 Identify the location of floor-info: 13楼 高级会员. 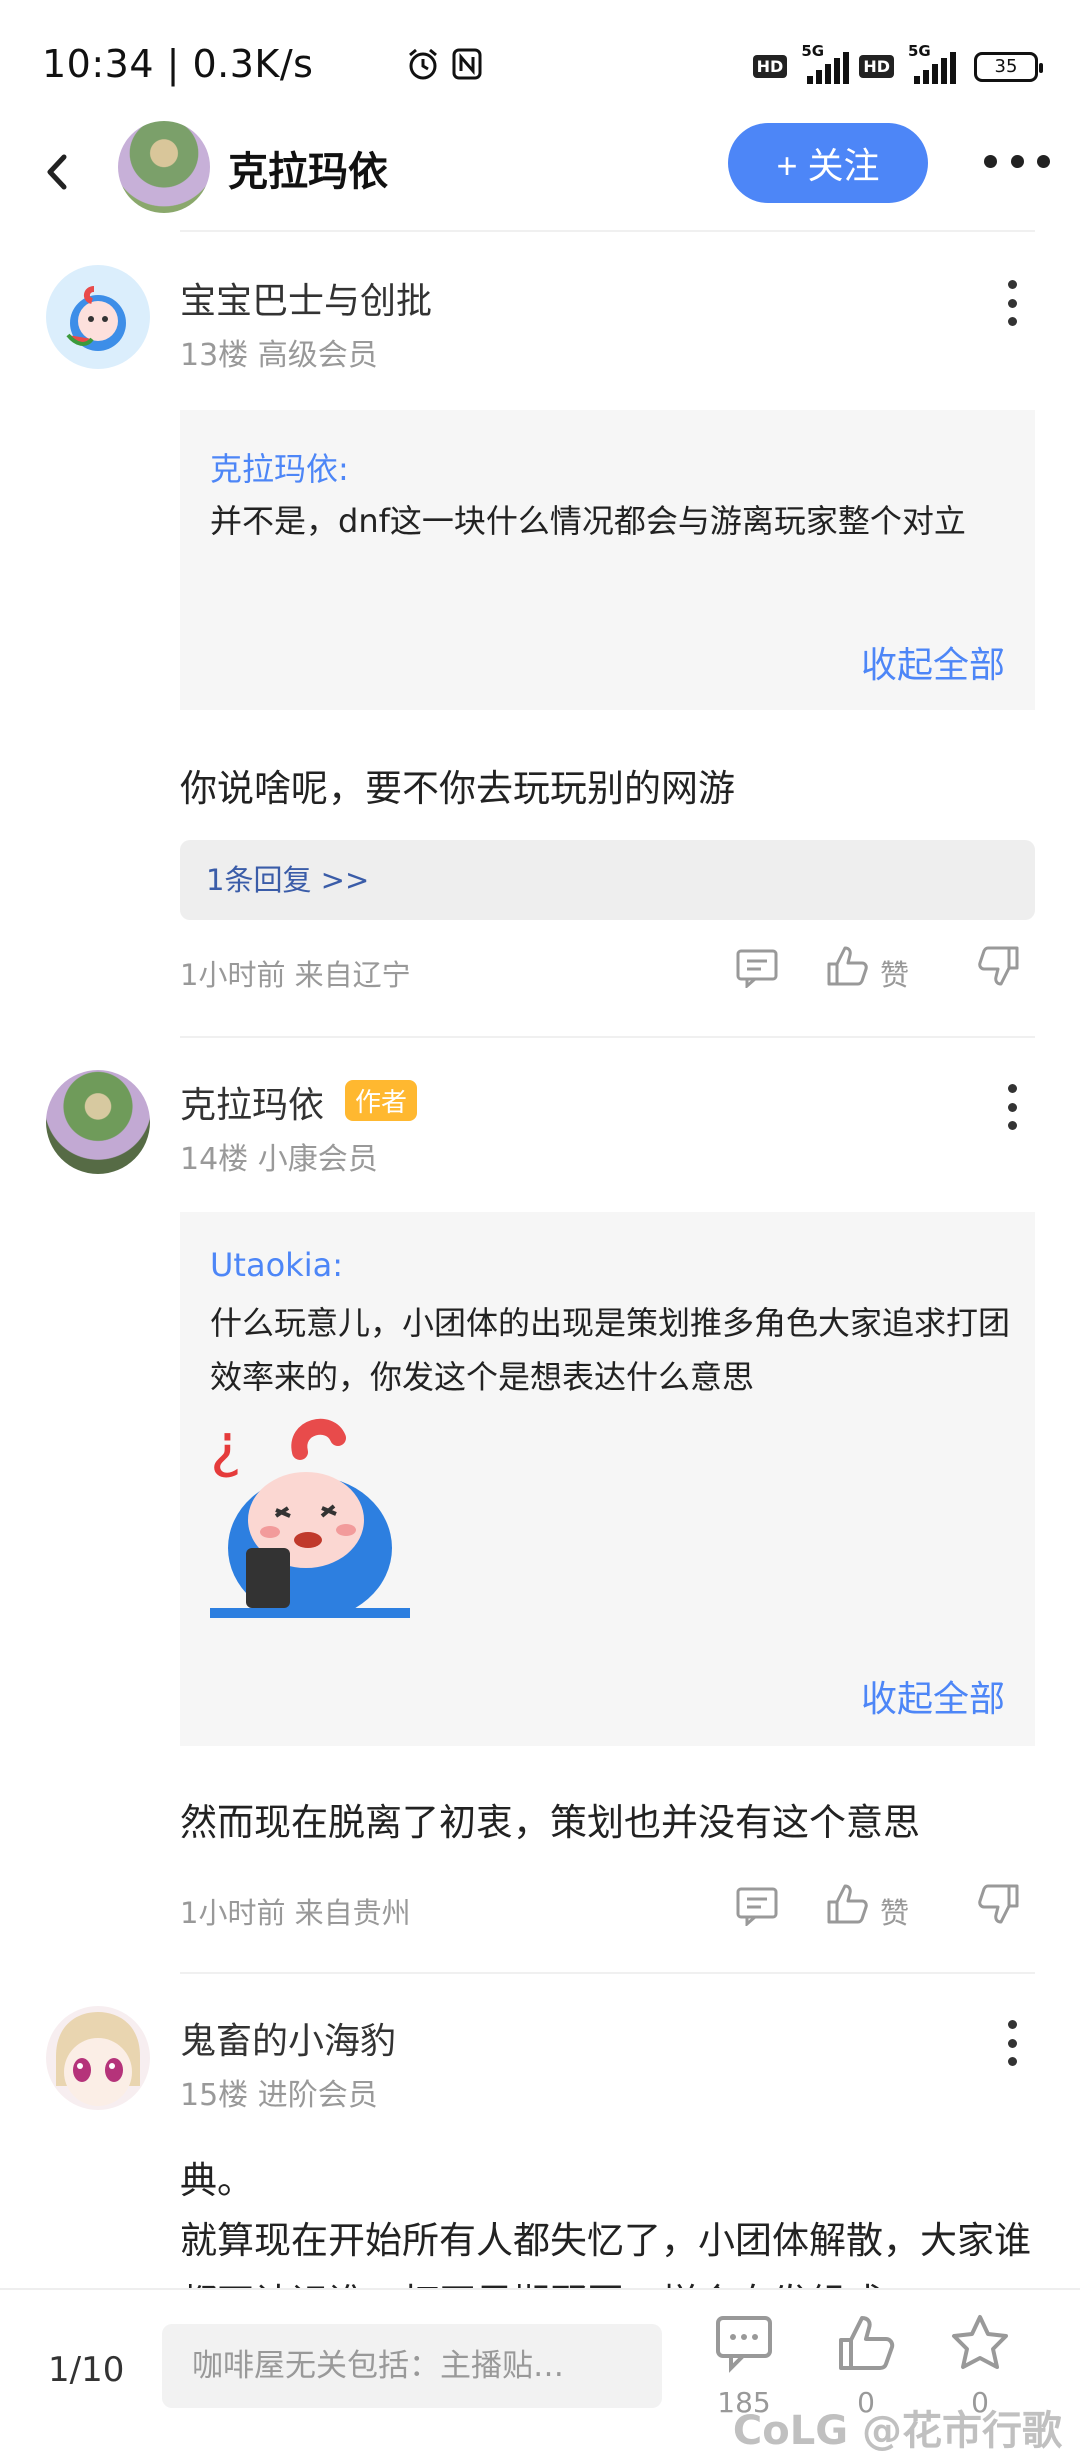
(279, 355).